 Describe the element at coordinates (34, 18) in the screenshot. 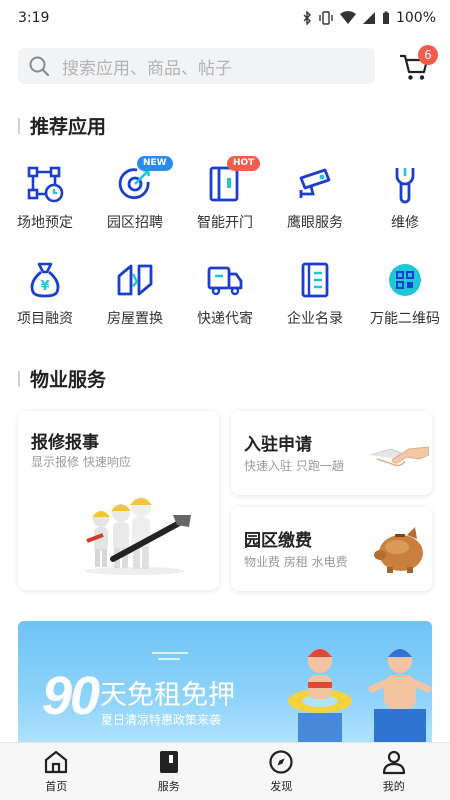

I see `status-time: 3:19` at that location.